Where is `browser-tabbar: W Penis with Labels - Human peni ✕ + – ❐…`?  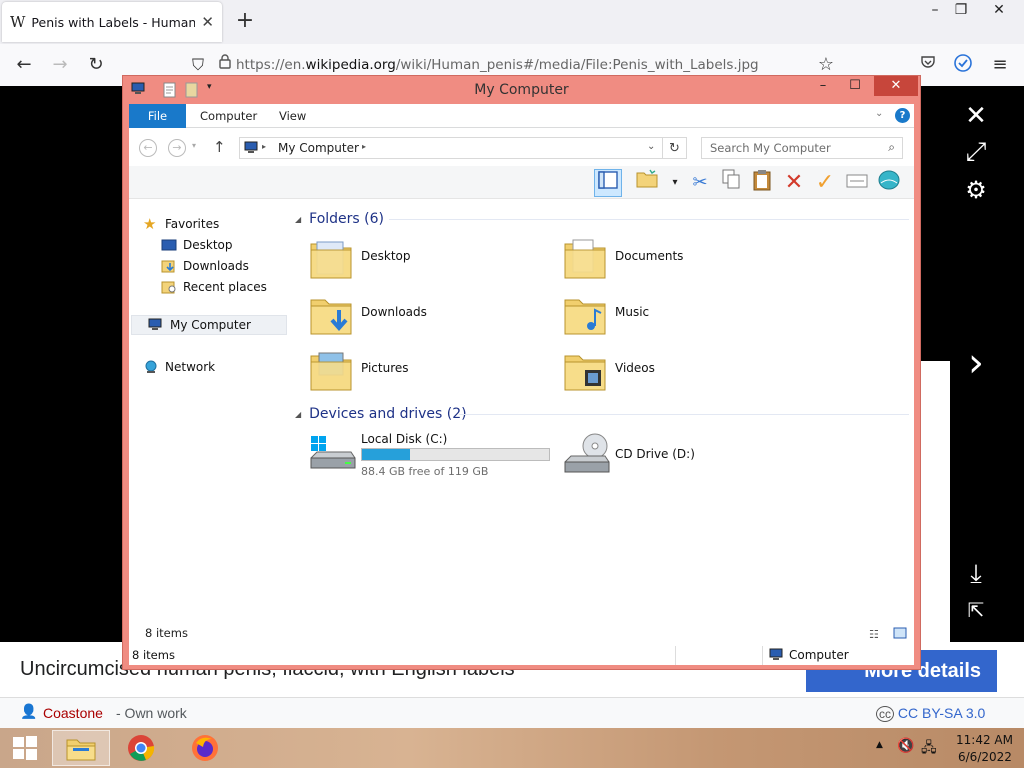 browser-tabbar: W Penis with Labels - Human peni ✕ + – ❐… is located at coordinates (512, 22).